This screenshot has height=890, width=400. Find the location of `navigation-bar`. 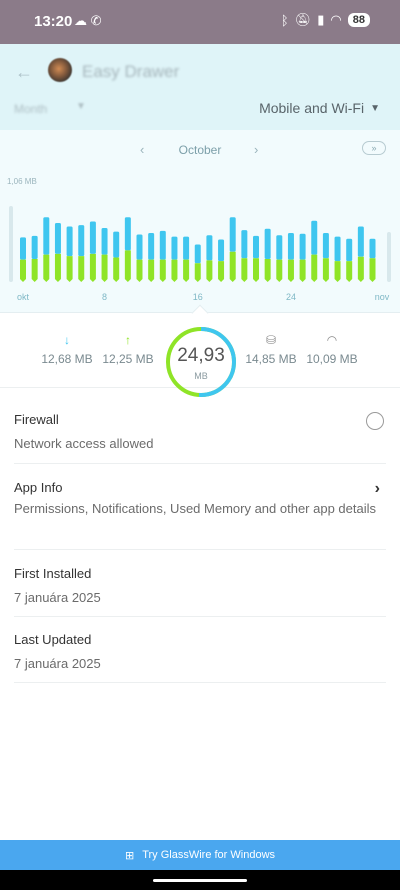

navigation-bar is located at coordinates (200, 880).